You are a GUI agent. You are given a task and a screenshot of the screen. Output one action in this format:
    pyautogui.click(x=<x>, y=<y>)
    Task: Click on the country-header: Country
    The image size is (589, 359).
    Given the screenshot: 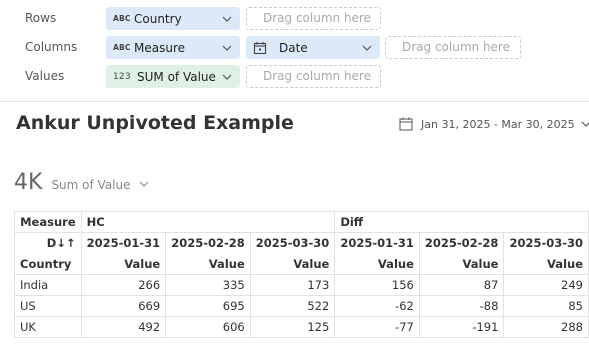 What is the action you would take?
    pyautogui.click(x=48, y=264)
    